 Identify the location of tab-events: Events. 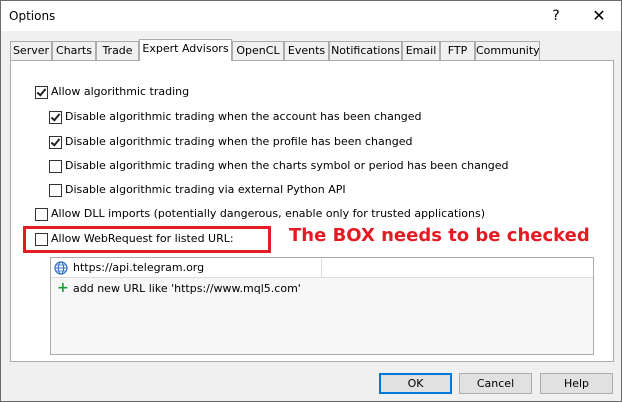
(306, 50).